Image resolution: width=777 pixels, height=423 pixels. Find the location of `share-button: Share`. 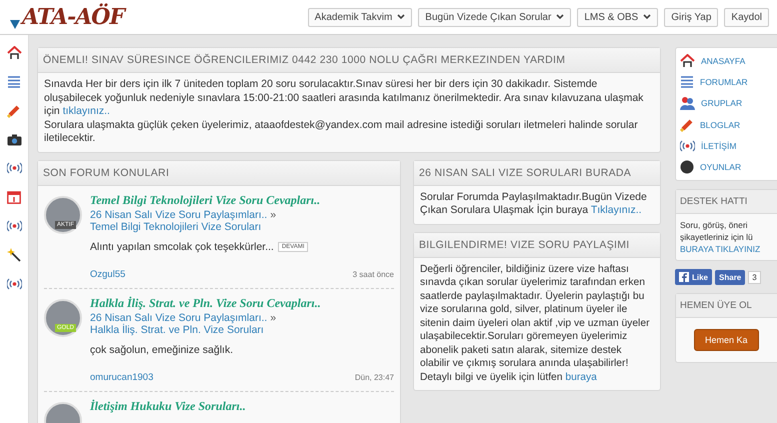

share-button: Share is located at coordinates (730, 277).